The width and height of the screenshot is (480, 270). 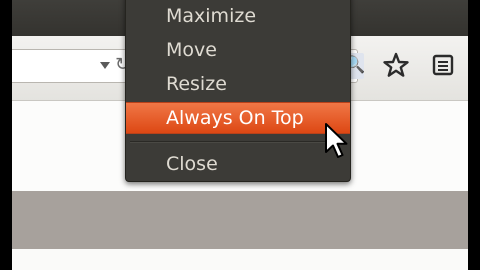 I want to click on dropdown-arrow-icon, so click(x=105, y=65).